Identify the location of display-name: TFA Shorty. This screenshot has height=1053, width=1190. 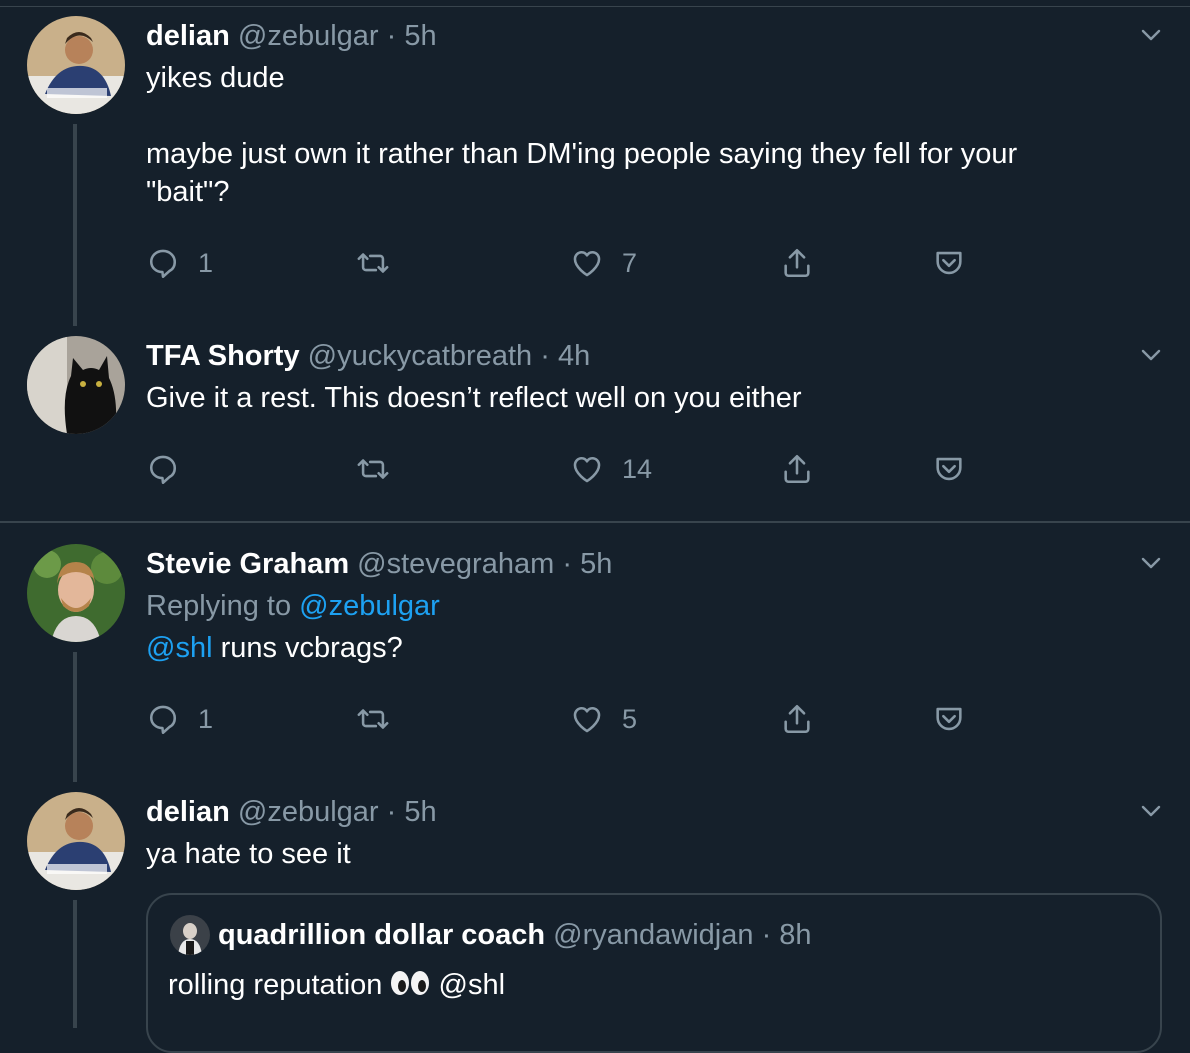
(223, 356).